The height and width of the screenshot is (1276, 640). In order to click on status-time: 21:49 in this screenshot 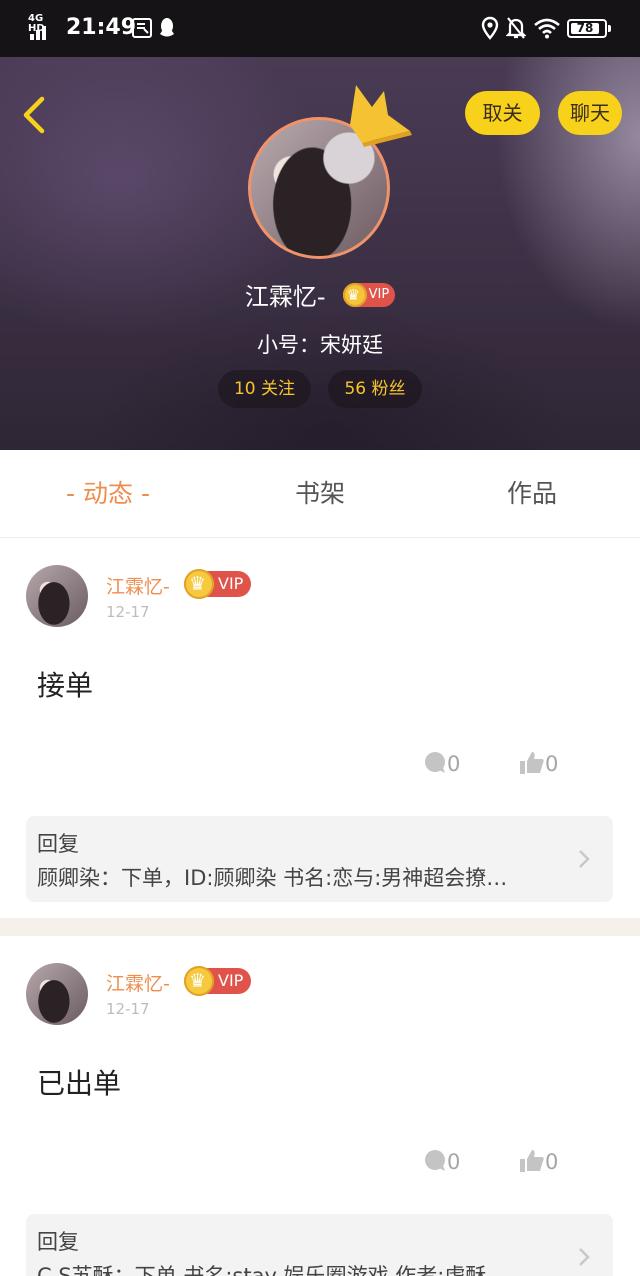, I will do `click(101, 27)`.